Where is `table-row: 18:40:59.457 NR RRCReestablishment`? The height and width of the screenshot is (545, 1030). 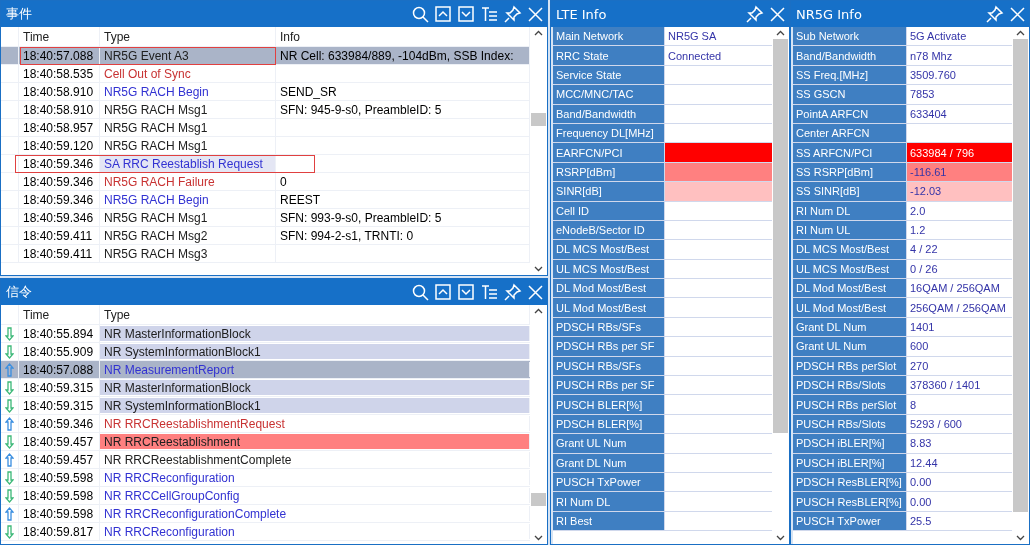
table-row: 18:40:59.457 NR RRCReestablishment is located at coordinates (265, 442).